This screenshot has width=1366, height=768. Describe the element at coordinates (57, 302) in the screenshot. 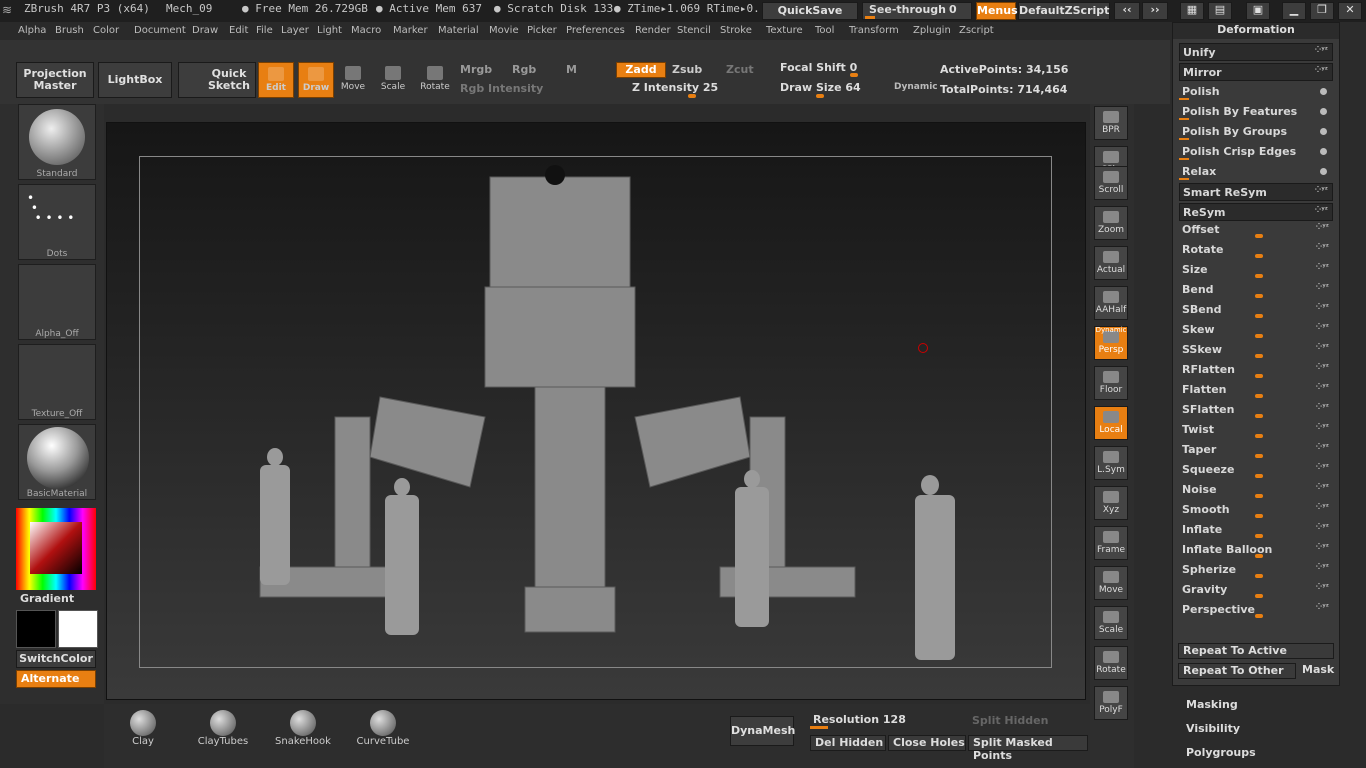

I see `alpha-slot: Alpha_Off` at that location.